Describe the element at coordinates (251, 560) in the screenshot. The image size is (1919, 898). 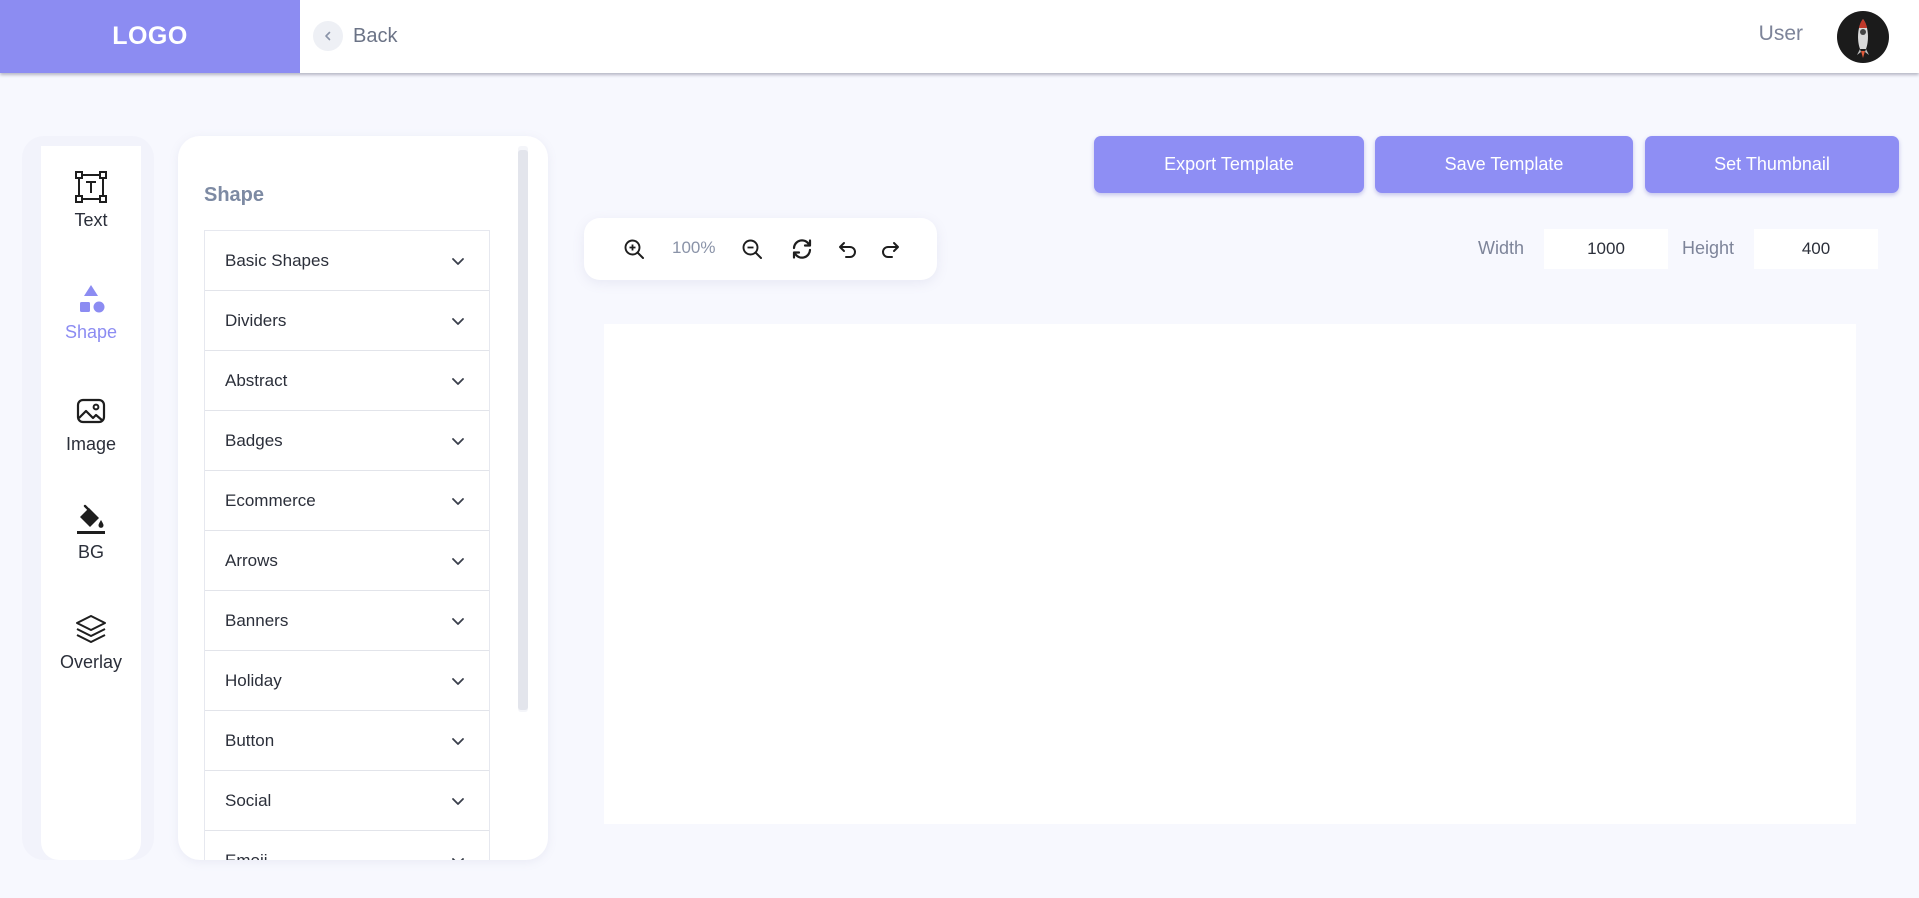
I see `accordion-label: Arrows` at that location.